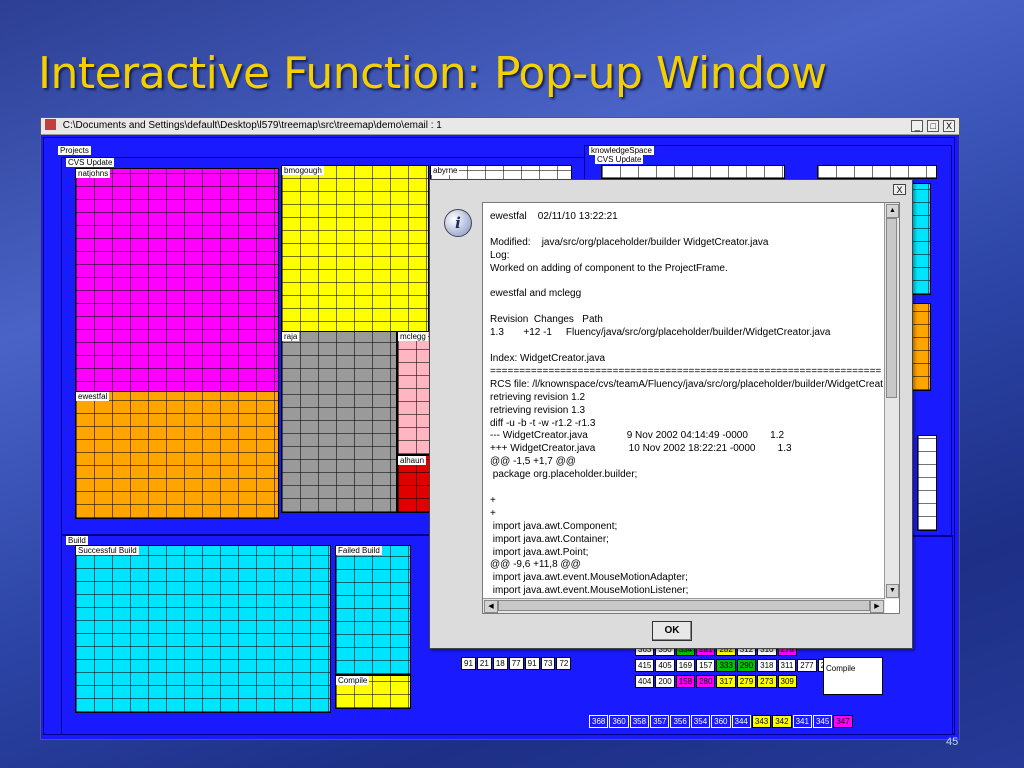 The image size is (1024, 768). What do you see at coordinates (107, 550) in the screenshot?
I see `successful-build-label: Successful Build` at bounding box center [107, 550].